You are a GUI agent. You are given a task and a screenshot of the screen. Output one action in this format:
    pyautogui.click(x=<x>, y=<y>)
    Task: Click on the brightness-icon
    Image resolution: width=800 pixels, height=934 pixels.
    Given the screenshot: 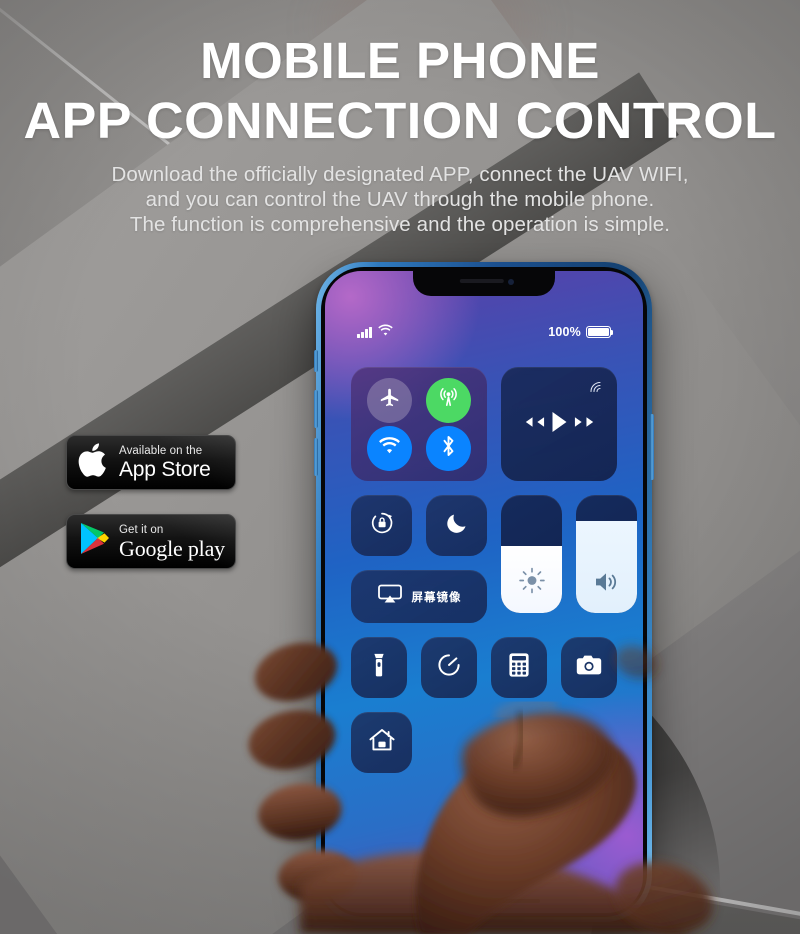 What is the action you would take?
    pyautogui.click(x=531, y=583)
    